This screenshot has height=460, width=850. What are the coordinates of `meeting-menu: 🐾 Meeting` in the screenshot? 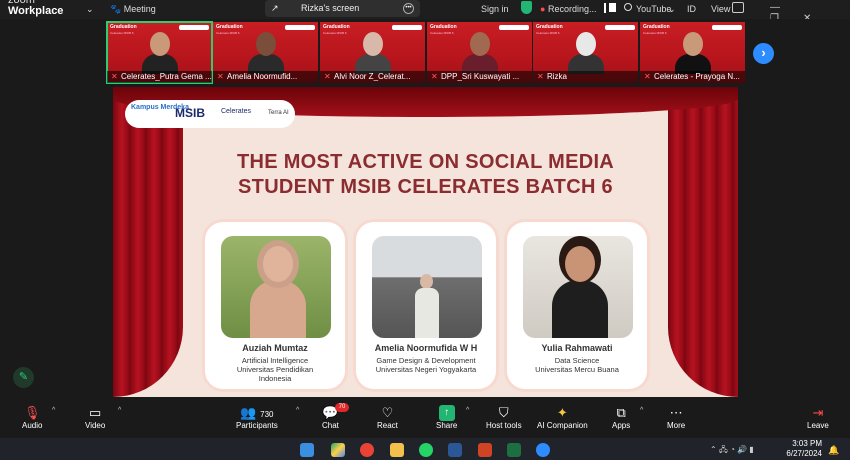 It's located at (133, 9).